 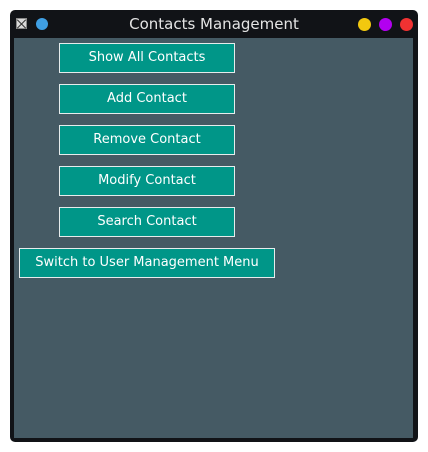 I want to click on search-contact-button: Search Contact, so click(x=147, y=222).